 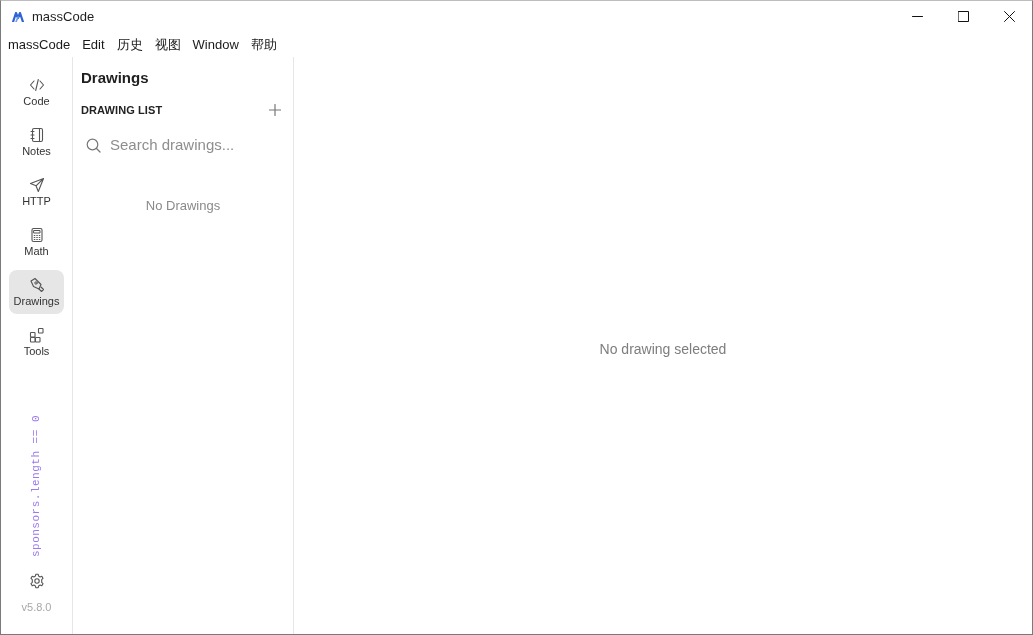 I want to click on close-icon, so click(x=1009, y=16).